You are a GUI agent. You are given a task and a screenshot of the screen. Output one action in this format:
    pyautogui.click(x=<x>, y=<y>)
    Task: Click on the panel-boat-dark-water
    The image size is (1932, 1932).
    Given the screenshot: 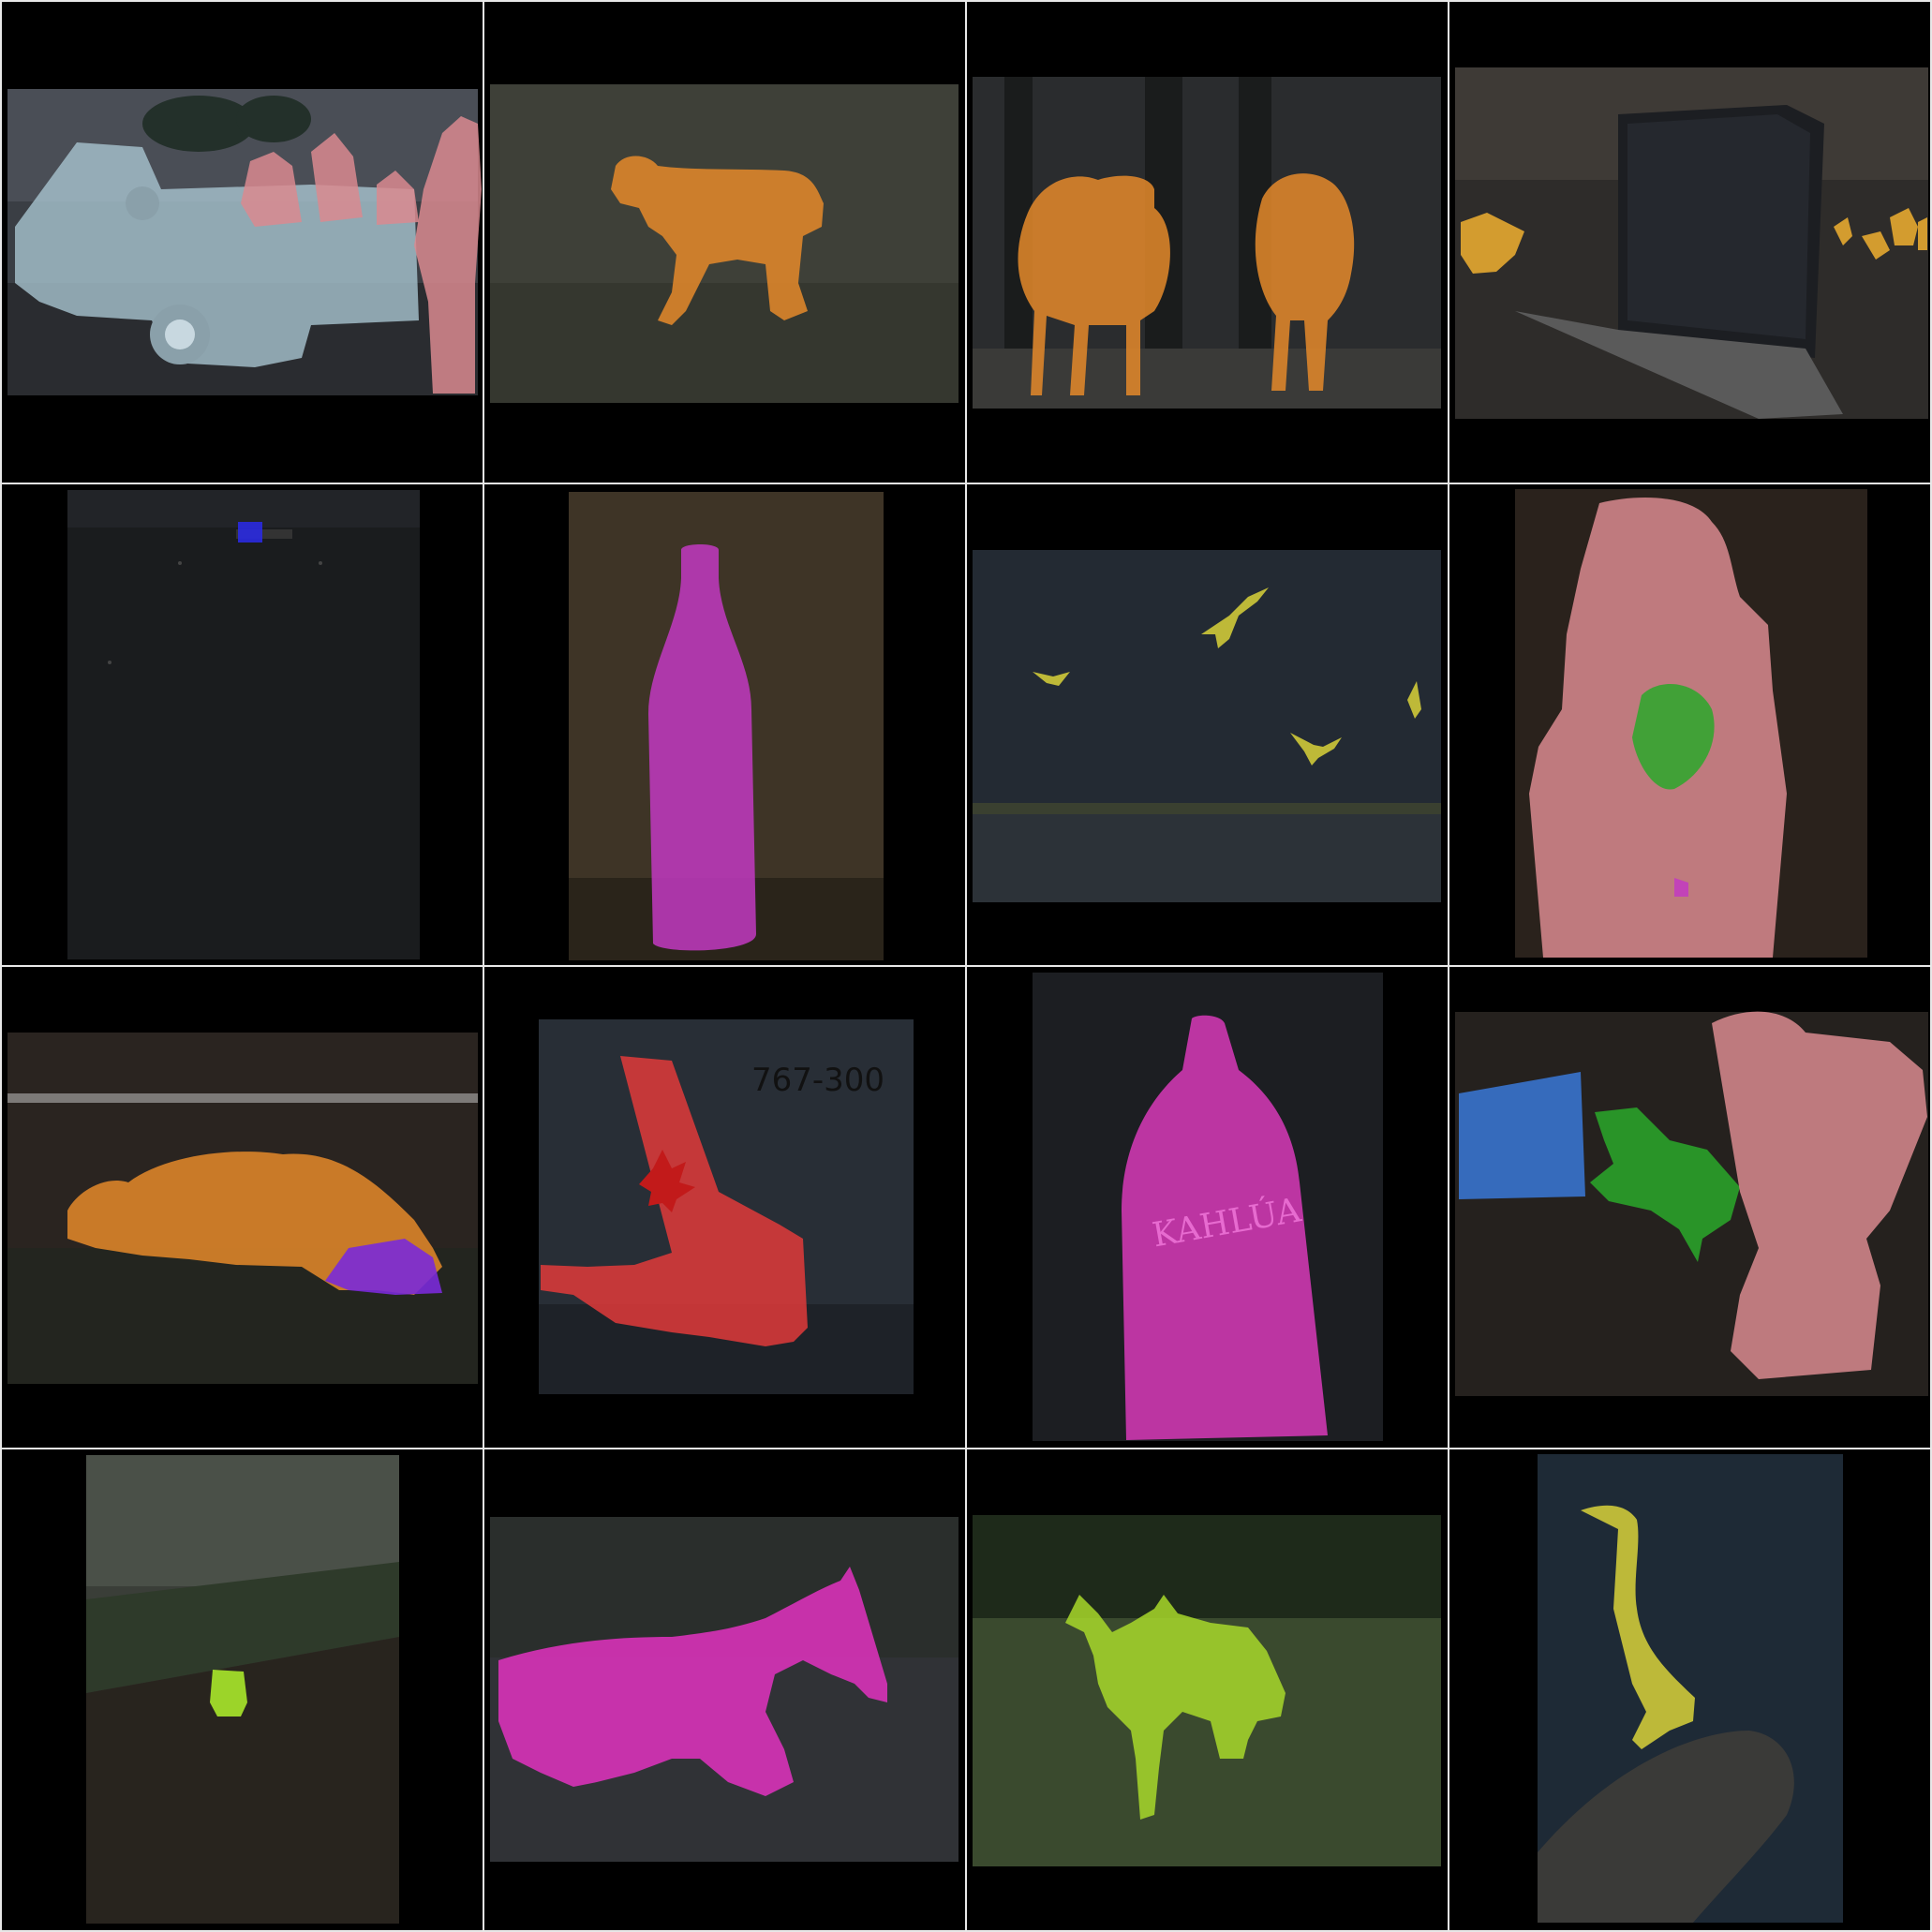 What is the action you would take?
    pyautogui.click(x=243, y=725)
    